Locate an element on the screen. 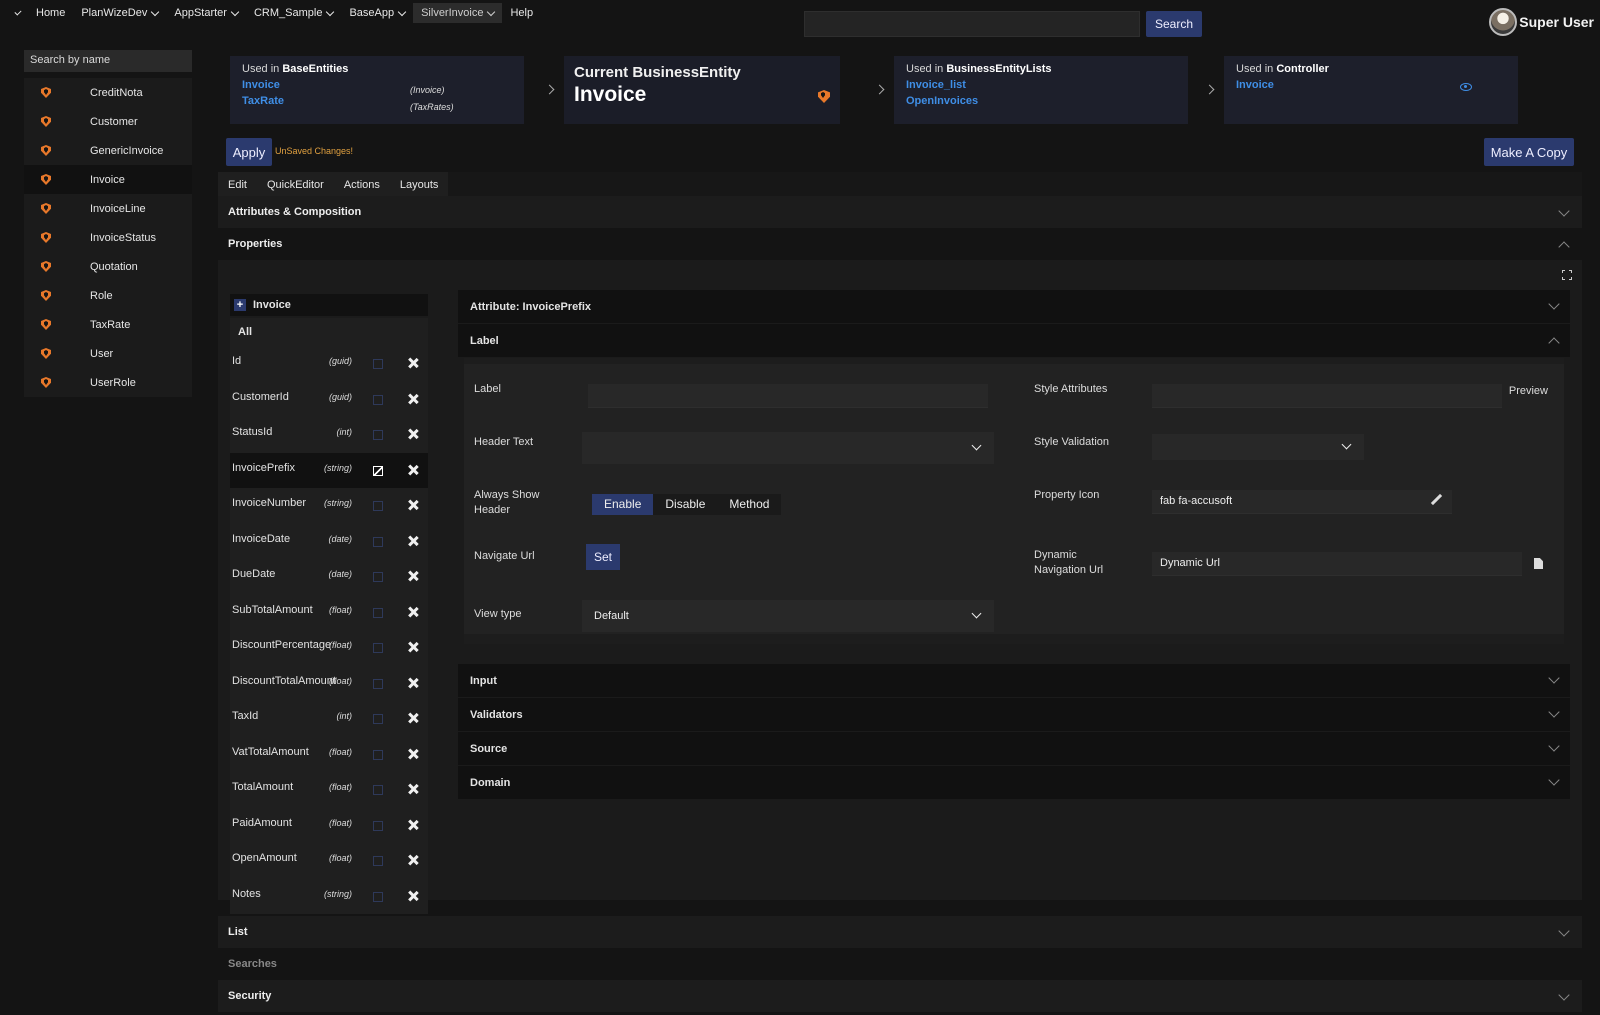  header-text-select is located at coordinates (788, 448).